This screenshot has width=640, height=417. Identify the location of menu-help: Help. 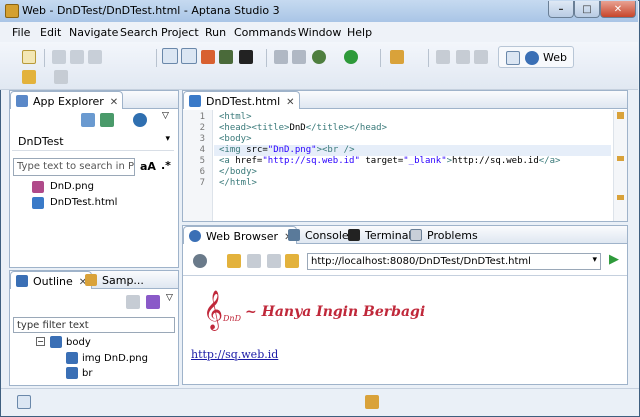
(359, 32).